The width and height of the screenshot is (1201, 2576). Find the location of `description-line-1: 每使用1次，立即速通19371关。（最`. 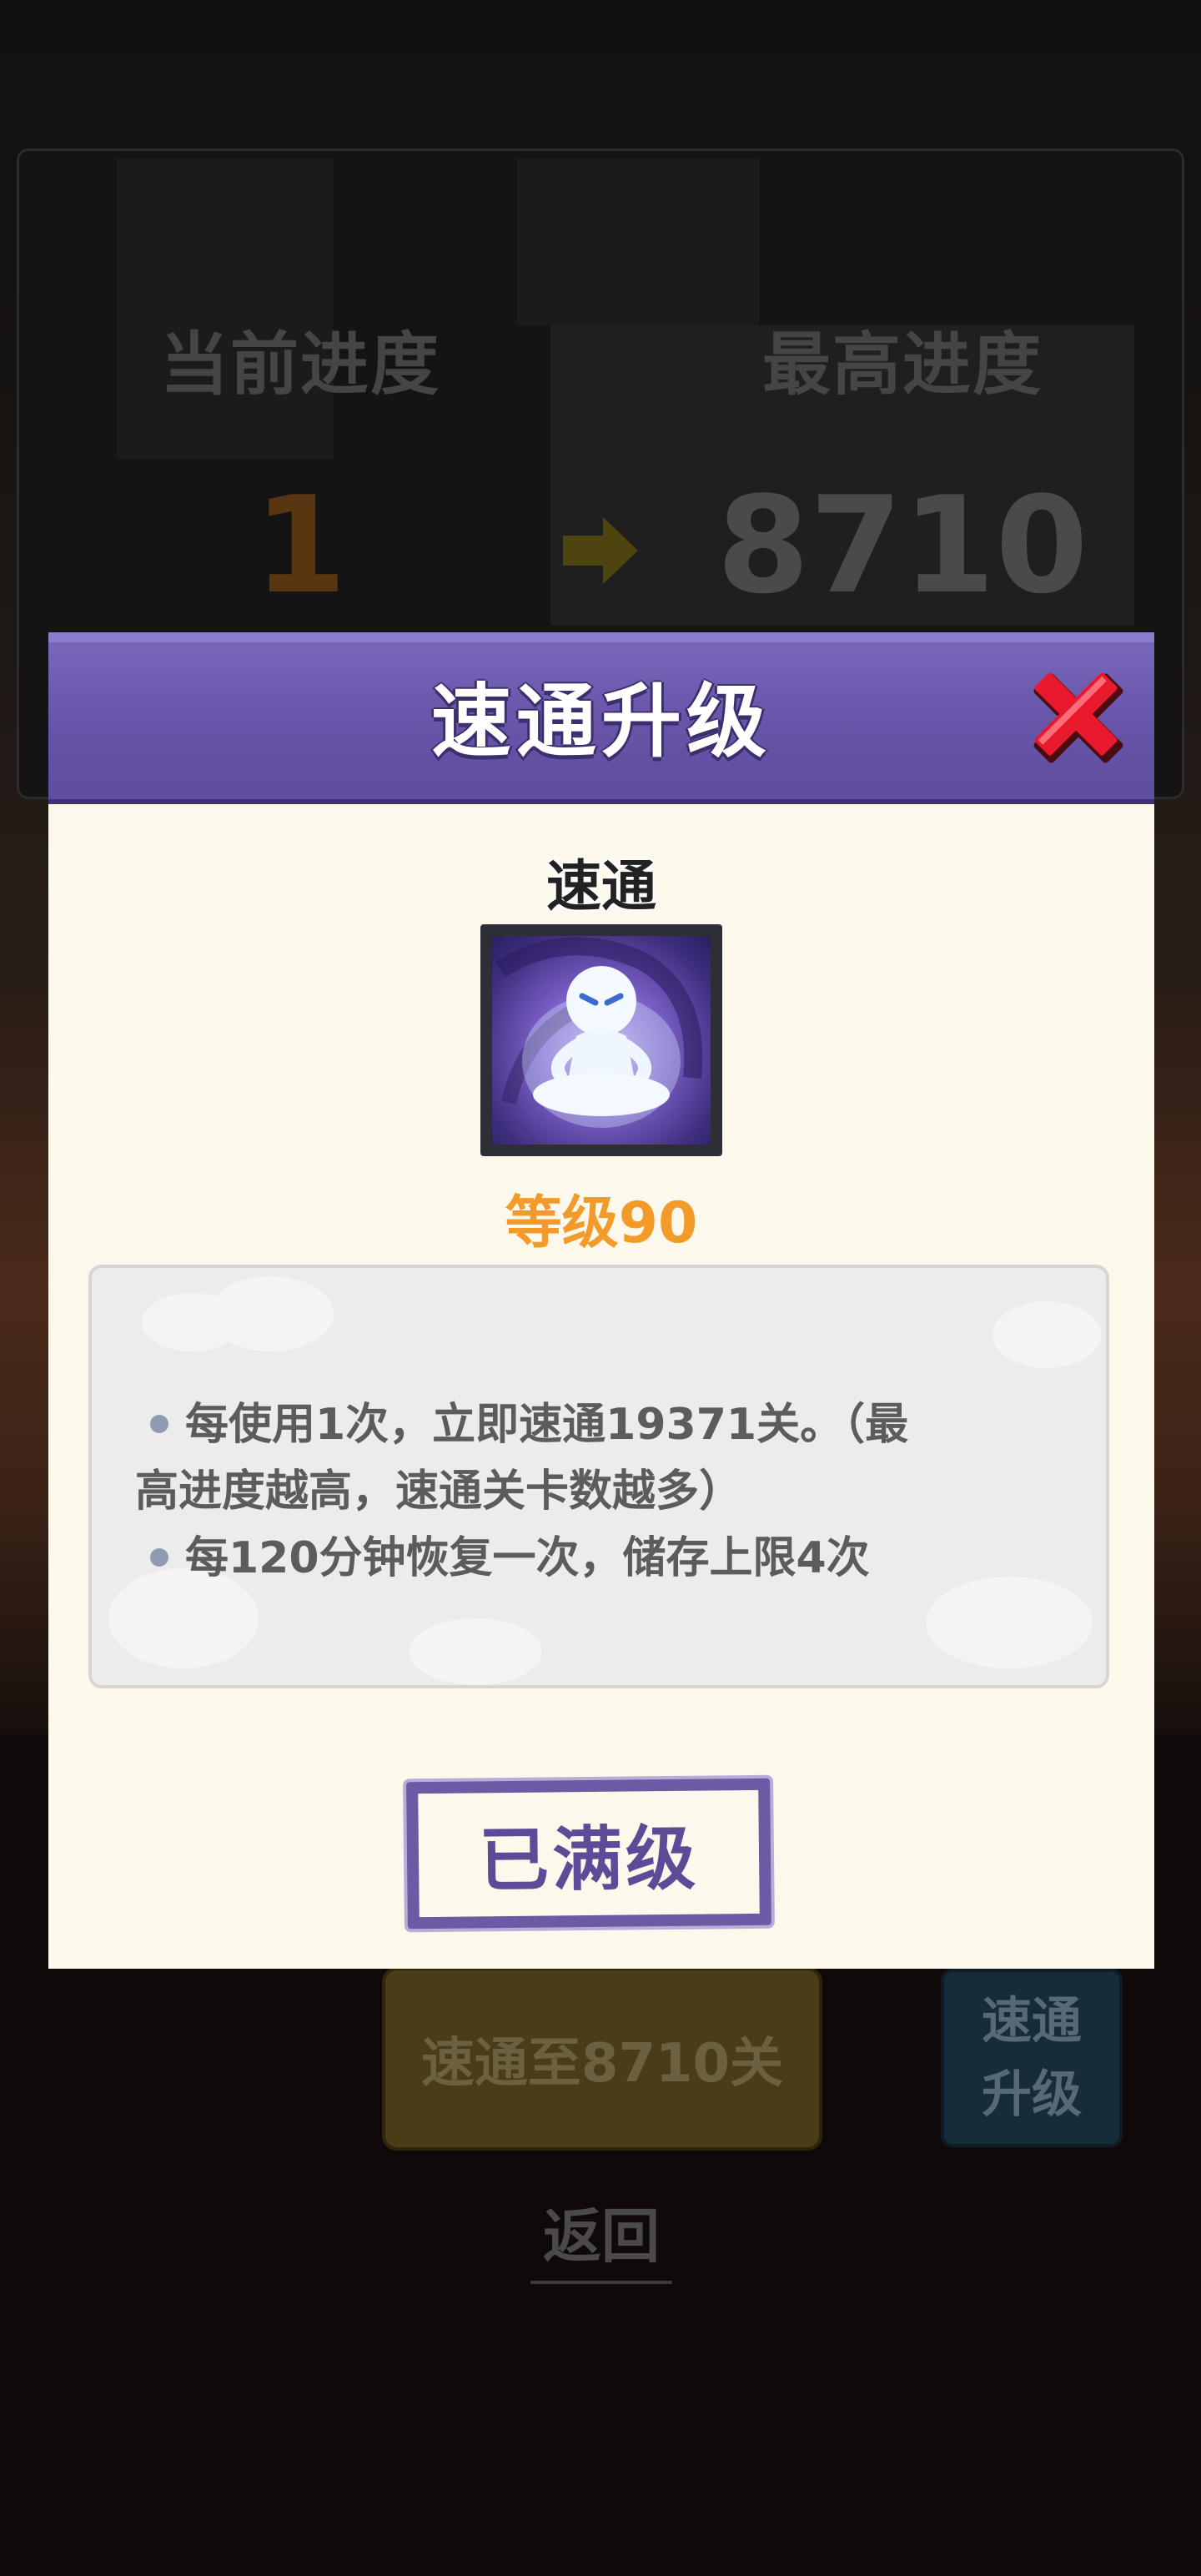

description-line-1: 每使用1次，立即速通19371关。（最 is located at coordinates (547, 1425).